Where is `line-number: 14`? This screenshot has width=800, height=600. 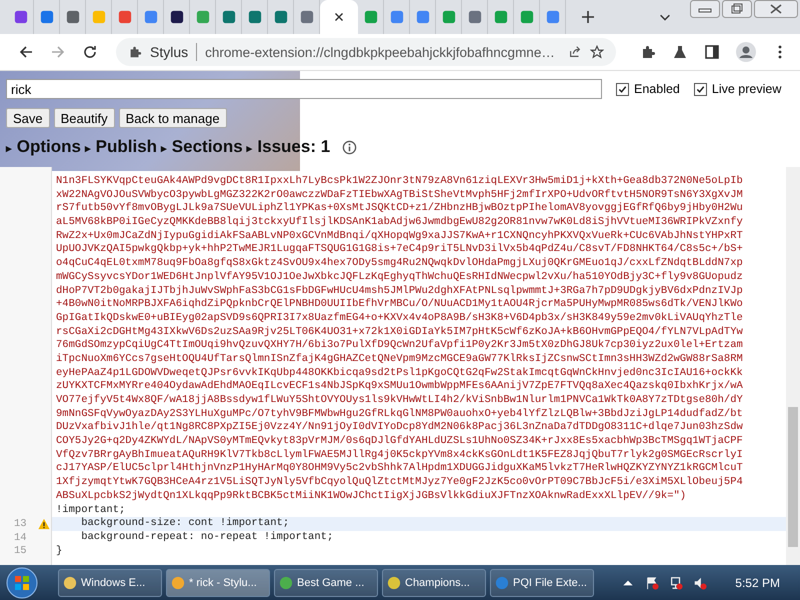 line-number: 14 is located at coordinates (20, 538).